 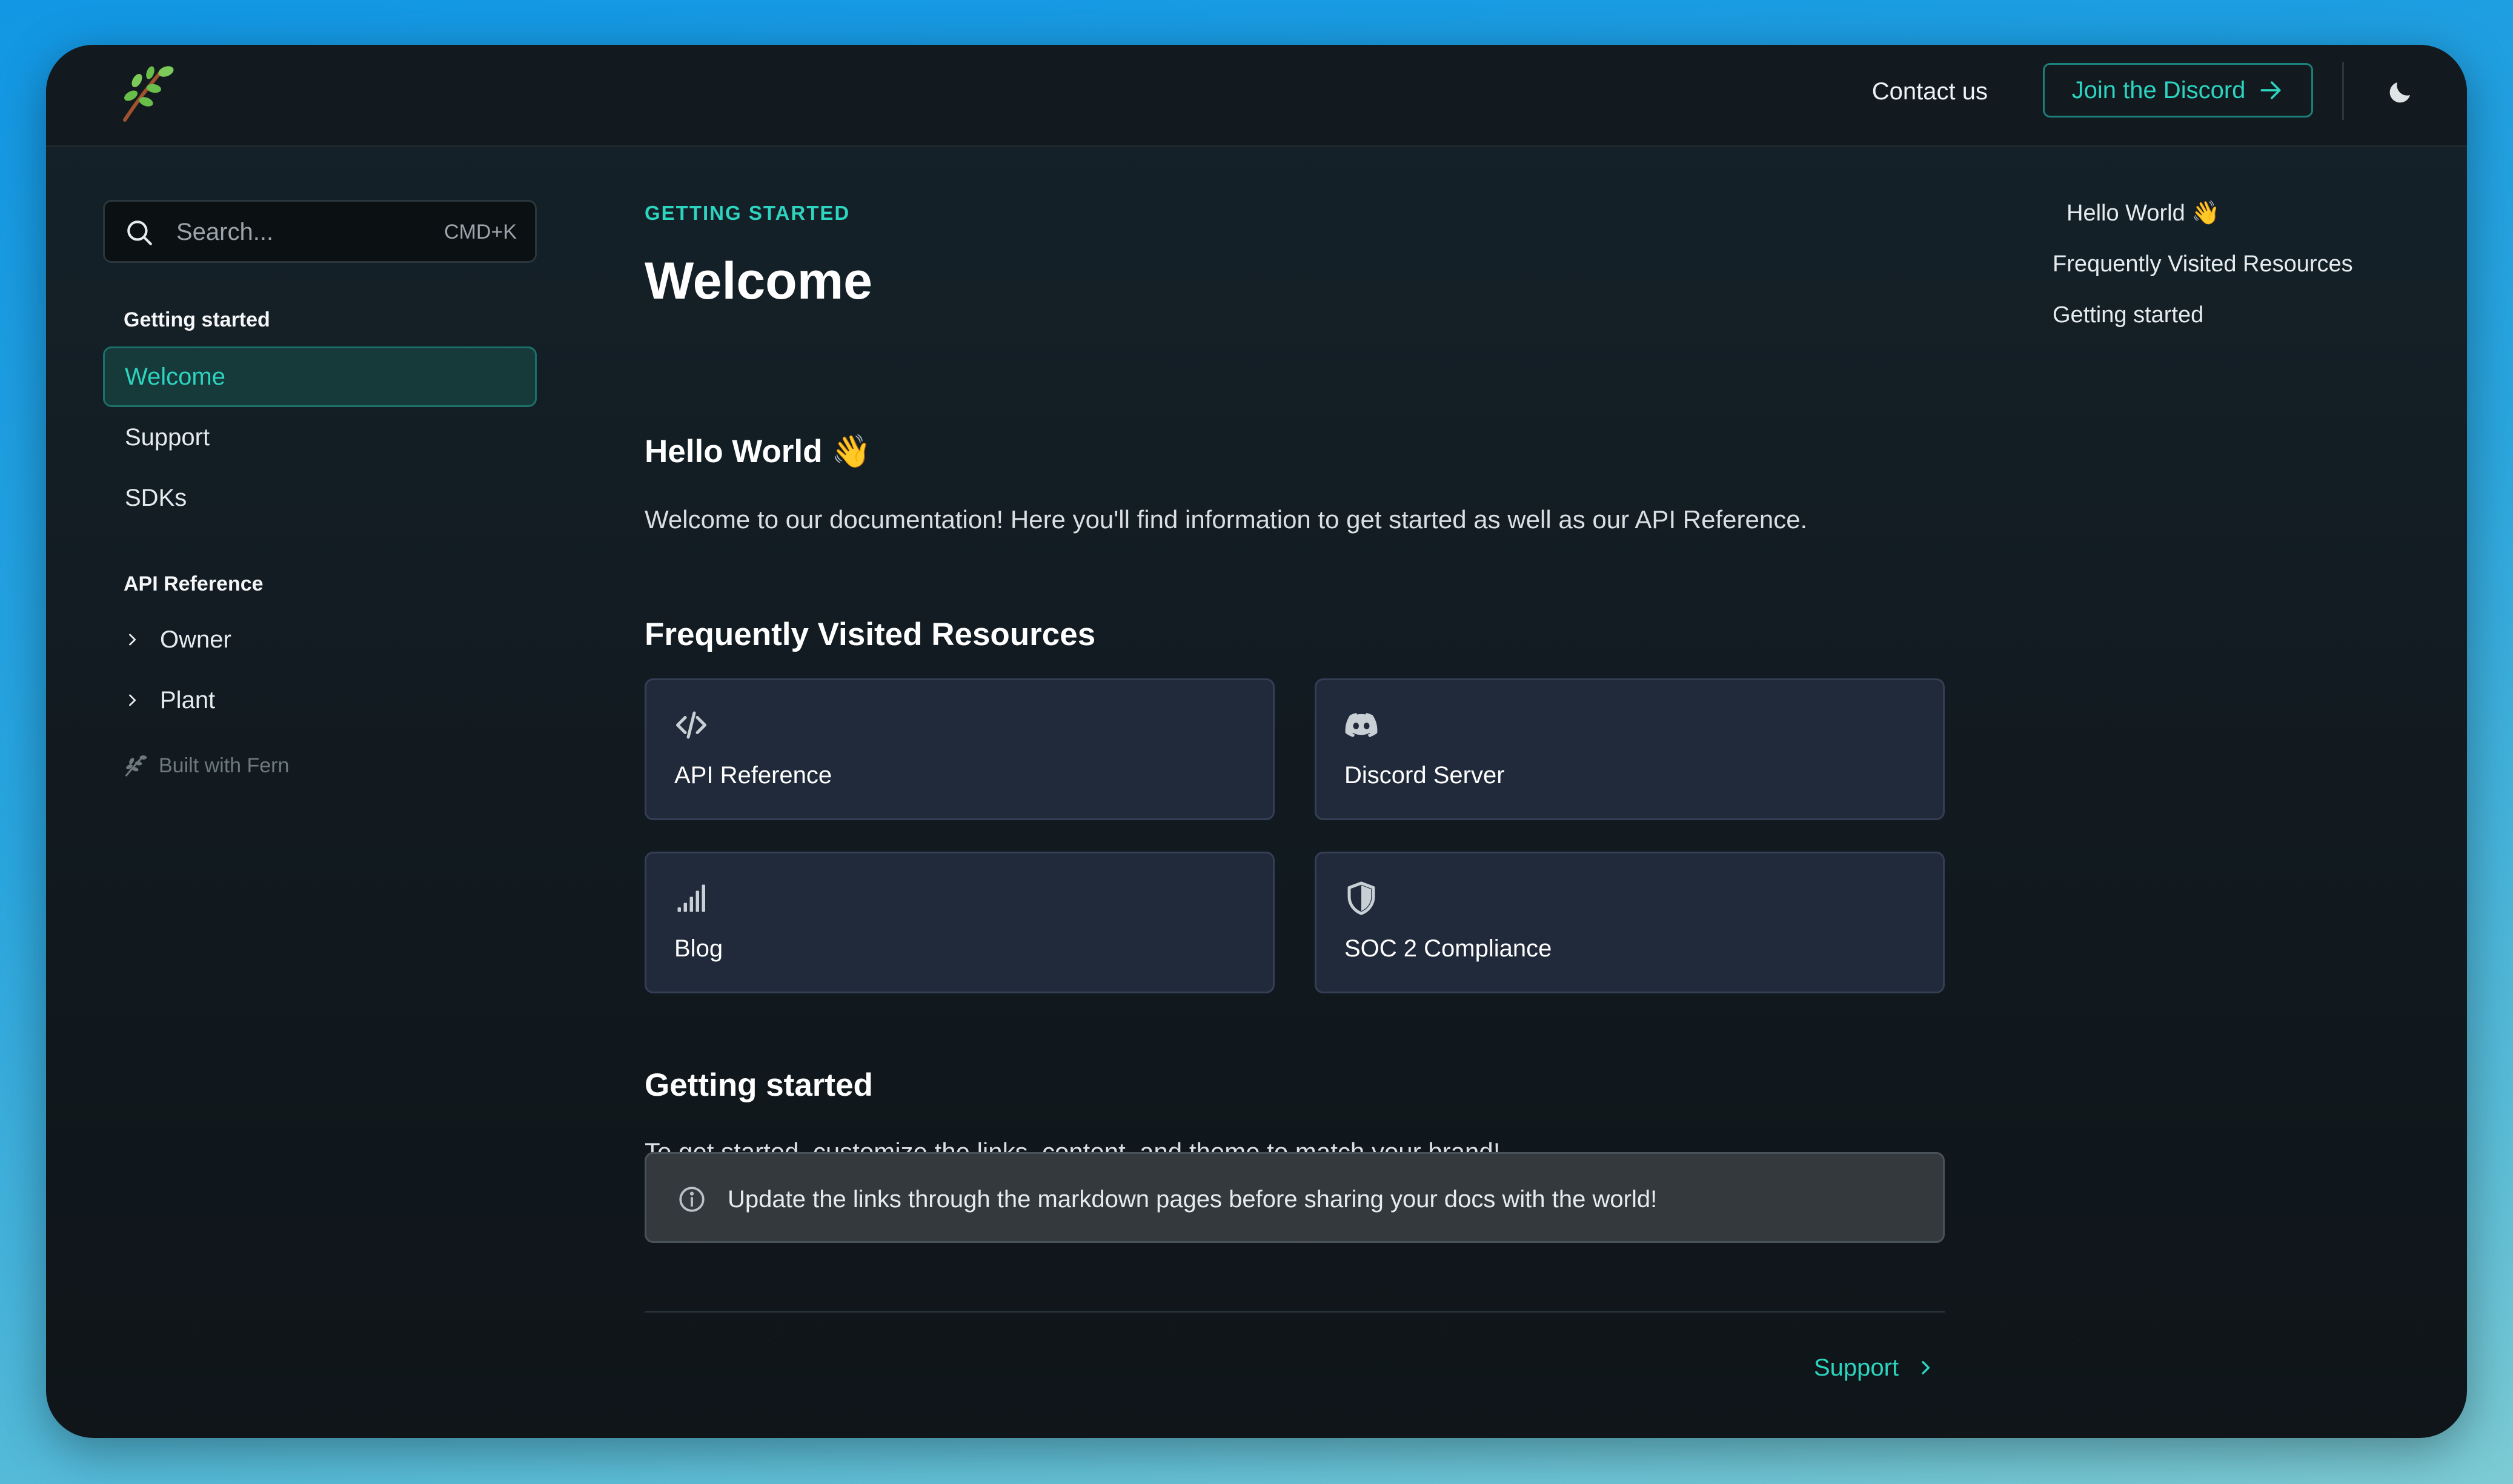 I want to click on built-with-fern-link: Built with Fern, so click(x=205, y=766).